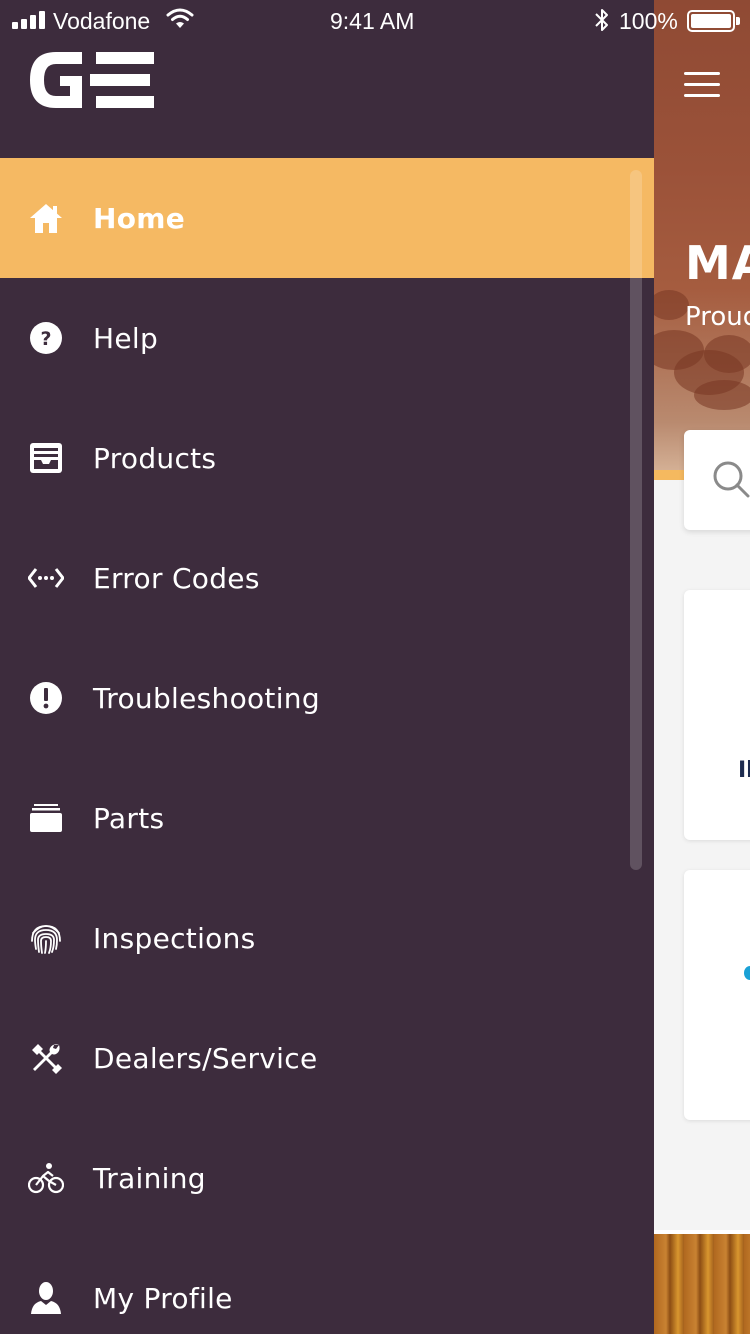  I want to click on menu-item-error-codes: Error Codes, so click(327, 578).